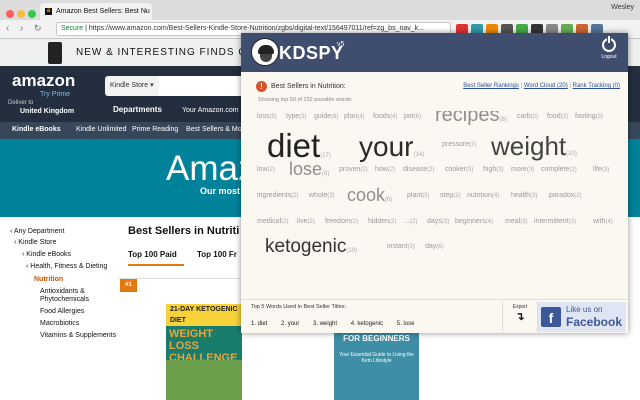 This screenshot has width=640, height=400. What do you see at coordinates (37, 231) in the screenshot?
I see `nav-any-department: ‹ Any Department` at bounding box center [37, 231].